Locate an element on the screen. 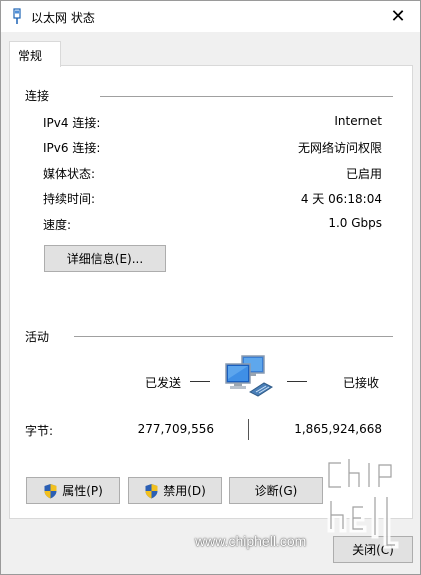 The image size is (421, 575). watermark-url: www.chiphell.com is located at coordinates (251, 541).